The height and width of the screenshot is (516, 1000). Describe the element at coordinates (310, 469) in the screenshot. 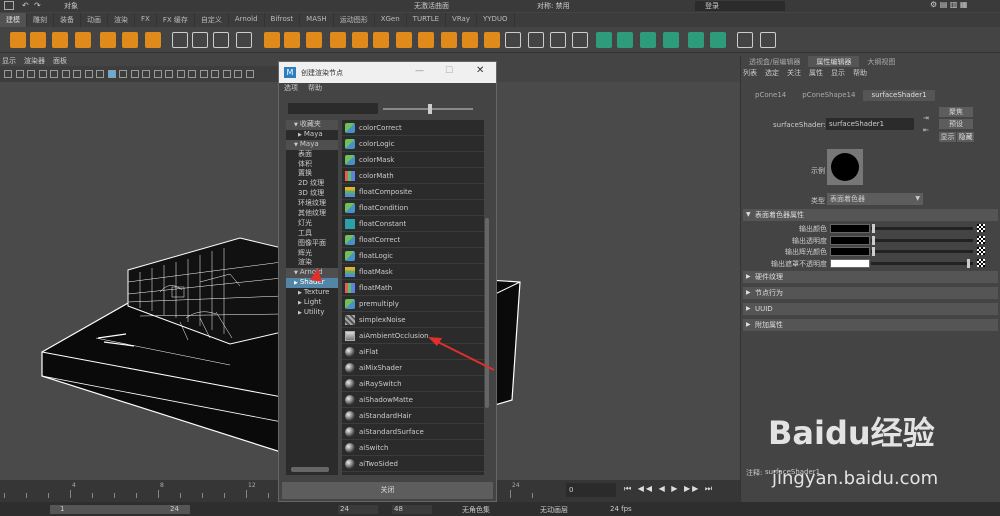

I see `tree-scrollbar` at that location.